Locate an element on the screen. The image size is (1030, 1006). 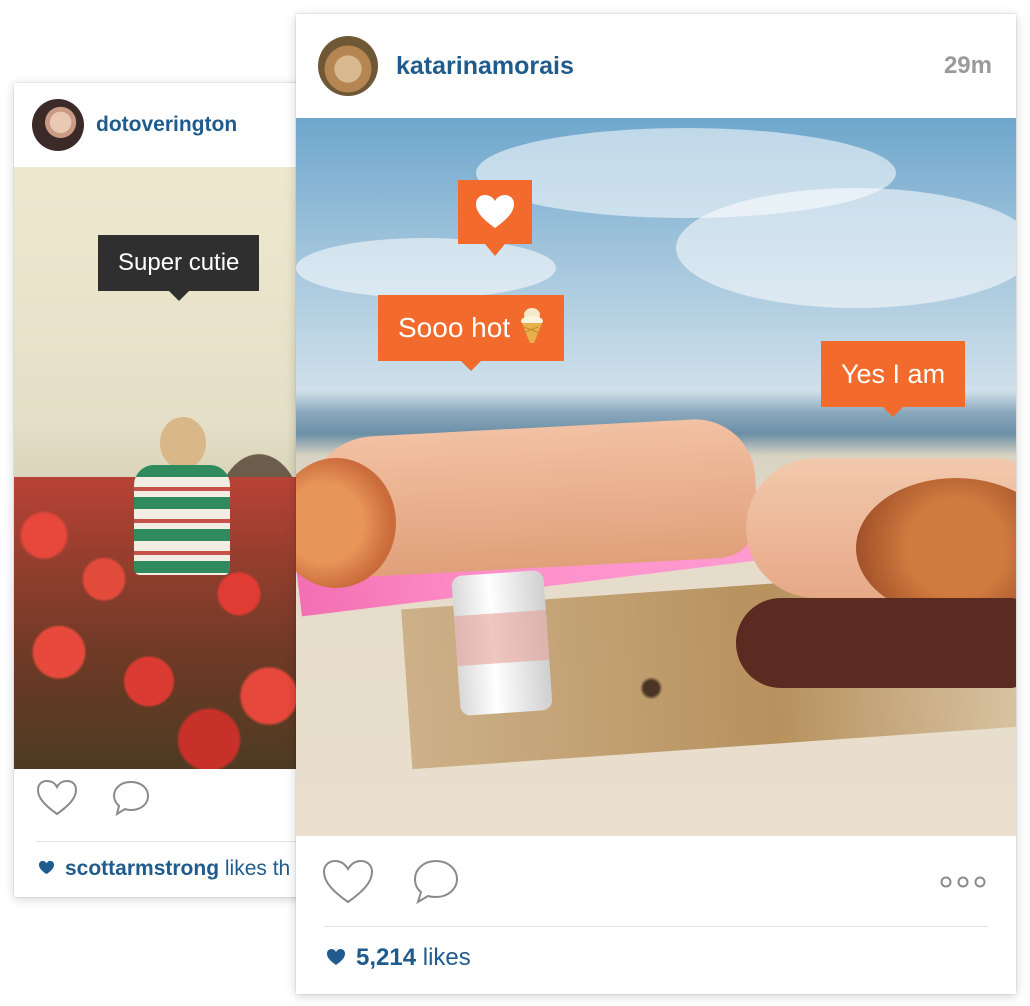
heart-tag is located at coordinates (495, 218).